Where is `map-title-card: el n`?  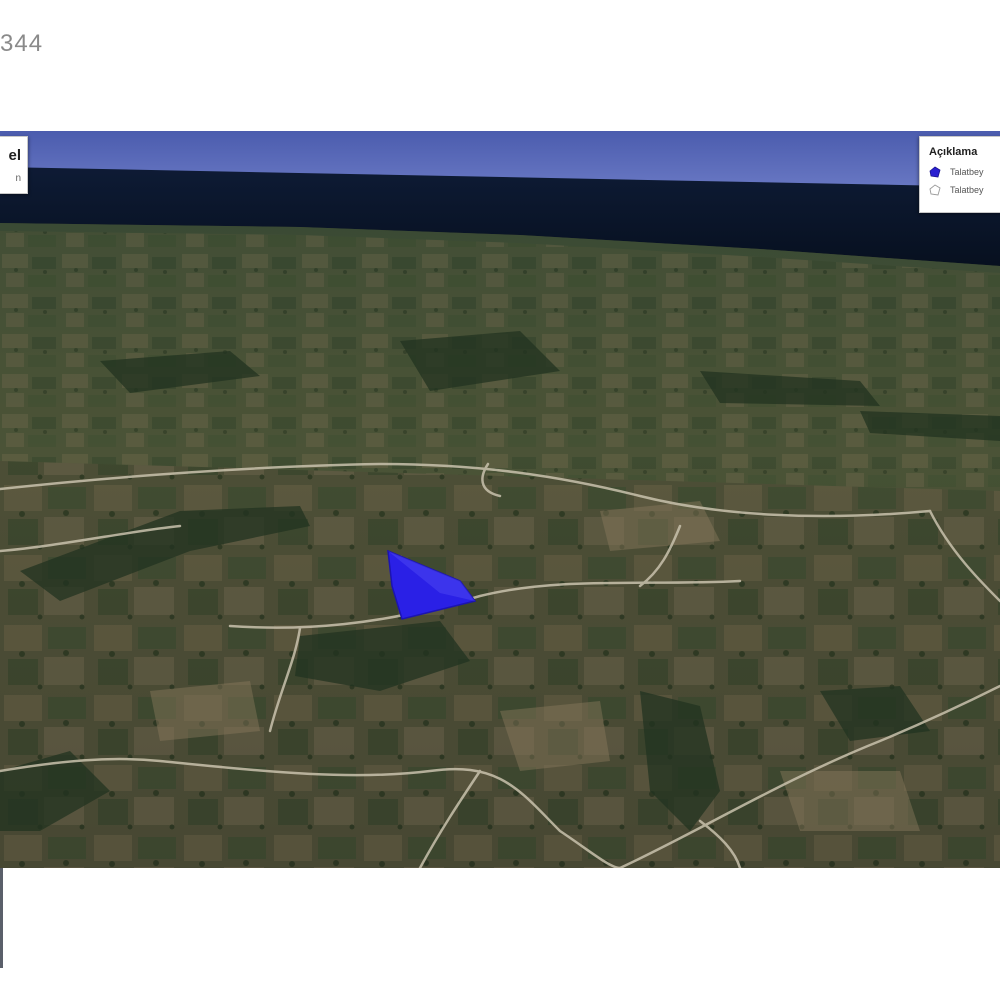
map-title-card: el n is located at coordinates (14, 165).